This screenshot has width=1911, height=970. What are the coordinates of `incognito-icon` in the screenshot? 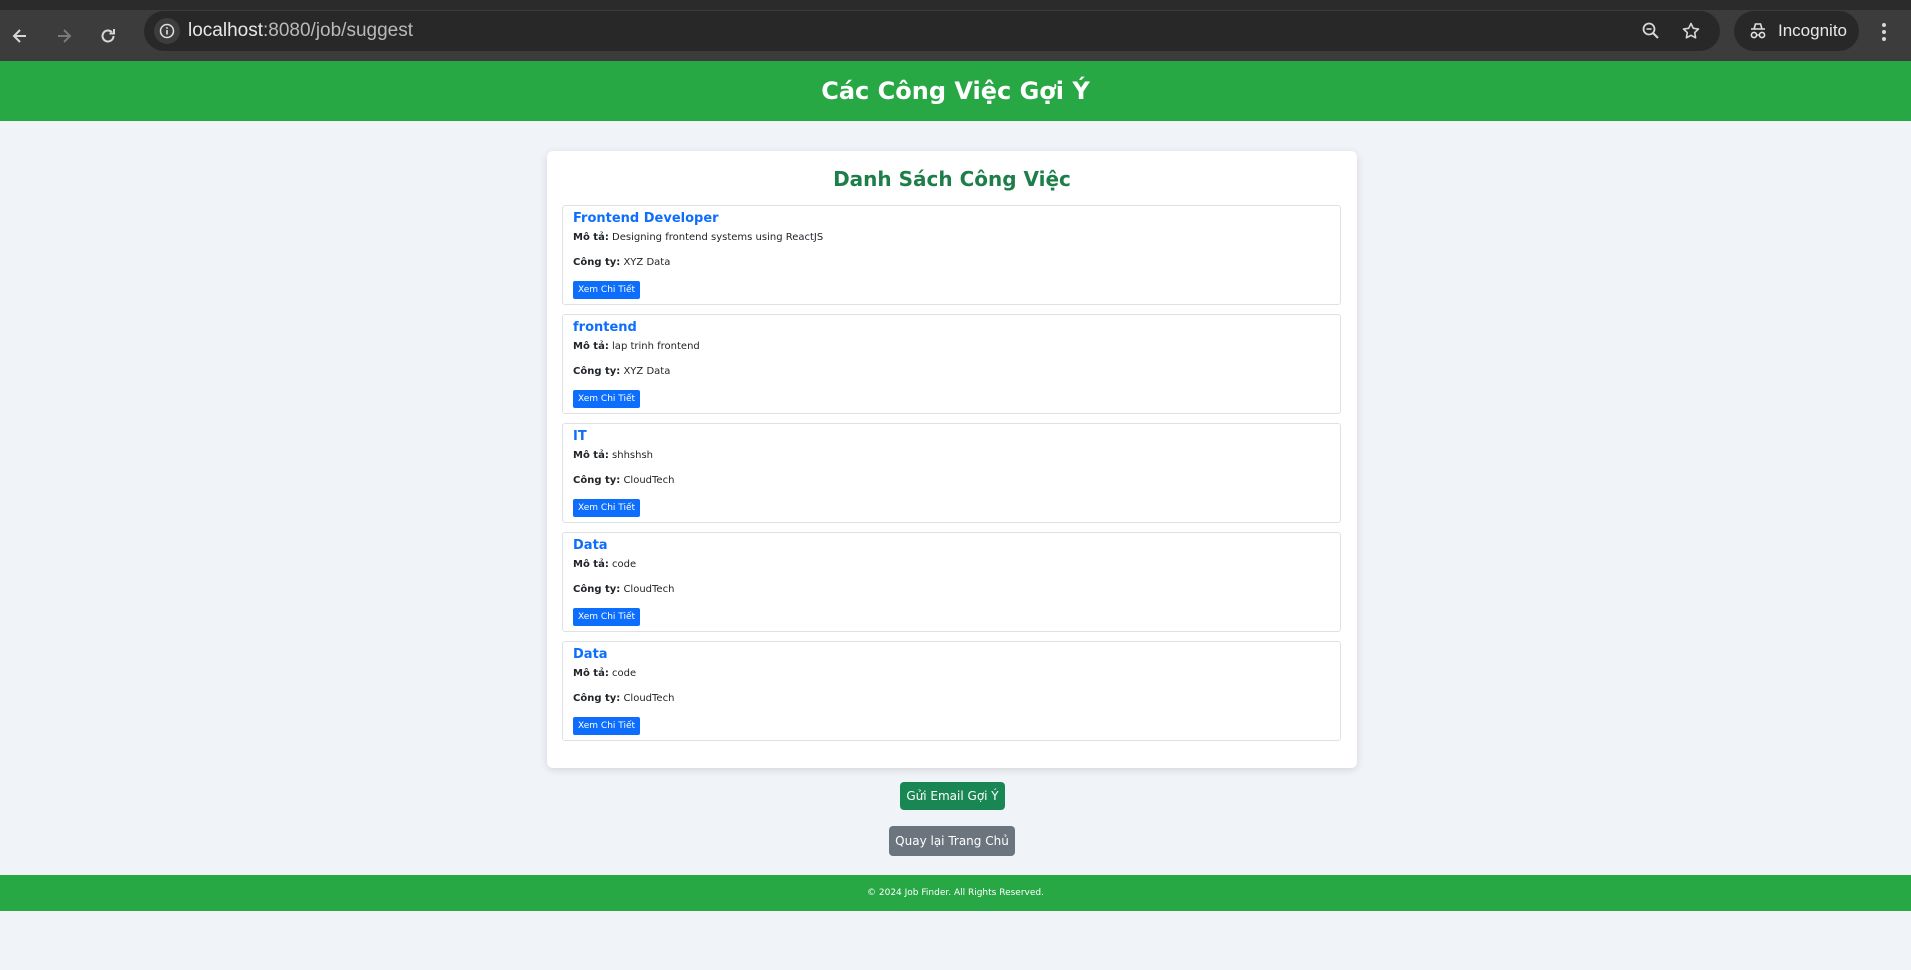 It's located at (1758, 31).